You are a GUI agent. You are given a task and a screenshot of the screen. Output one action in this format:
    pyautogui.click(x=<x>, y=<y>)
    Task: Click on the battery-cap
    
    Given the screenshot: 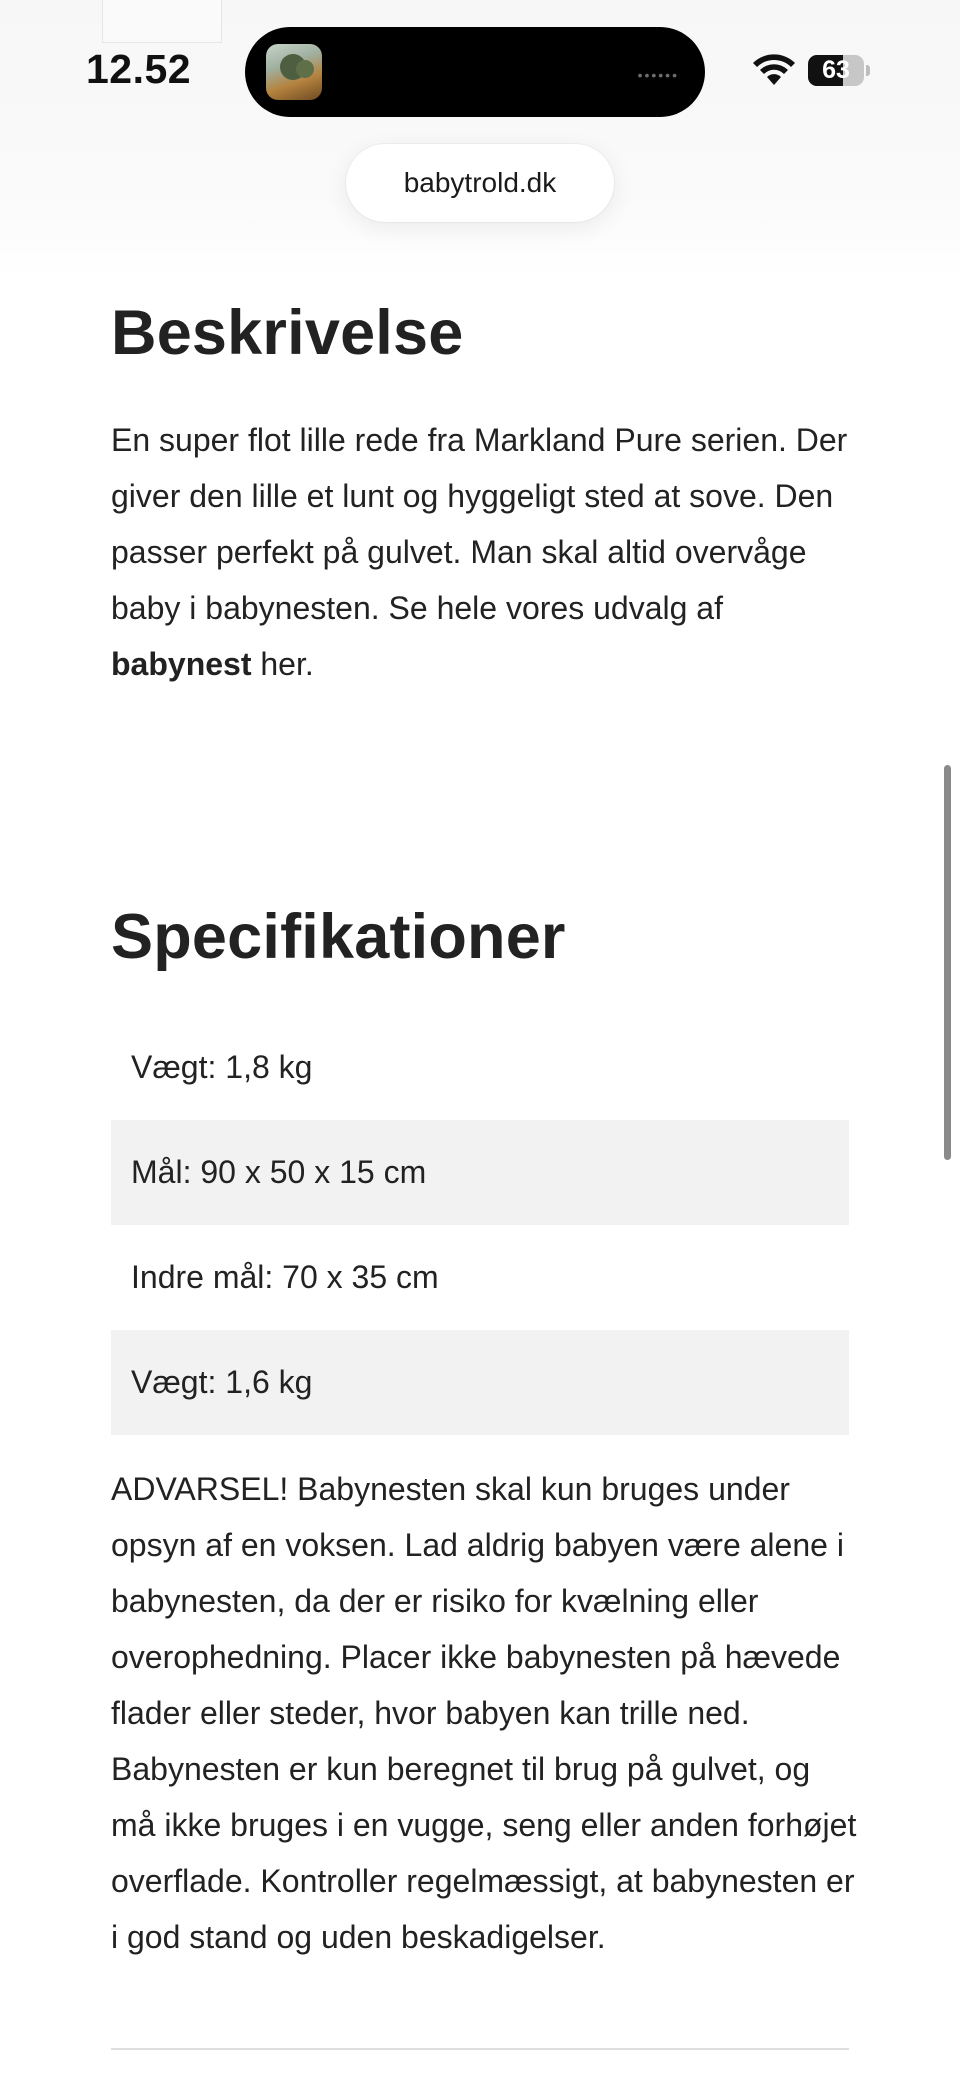 What is the action you would take?
    pyautogui.click(x=868, y=70)
    